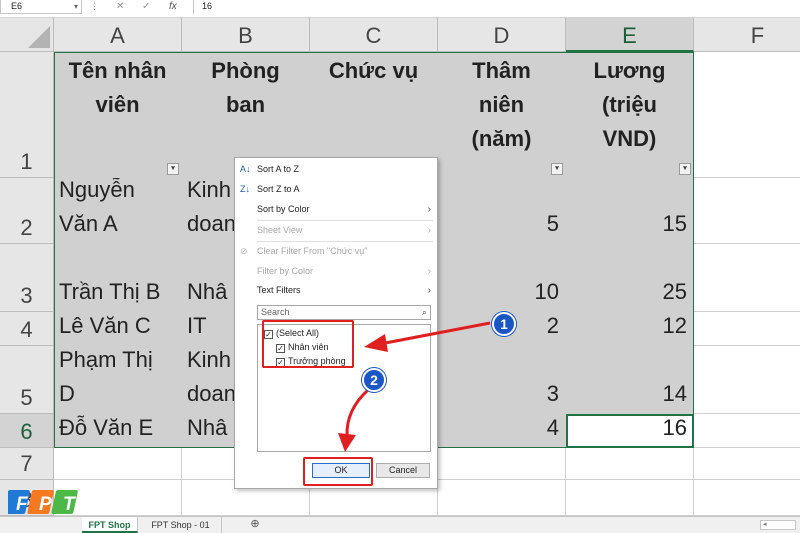 The image size is (800, 533). What do you see at coordinates (255, 525) in the screenshot?
I see `add-sheet-icon: ⊕` at bounding box center [255, 525].